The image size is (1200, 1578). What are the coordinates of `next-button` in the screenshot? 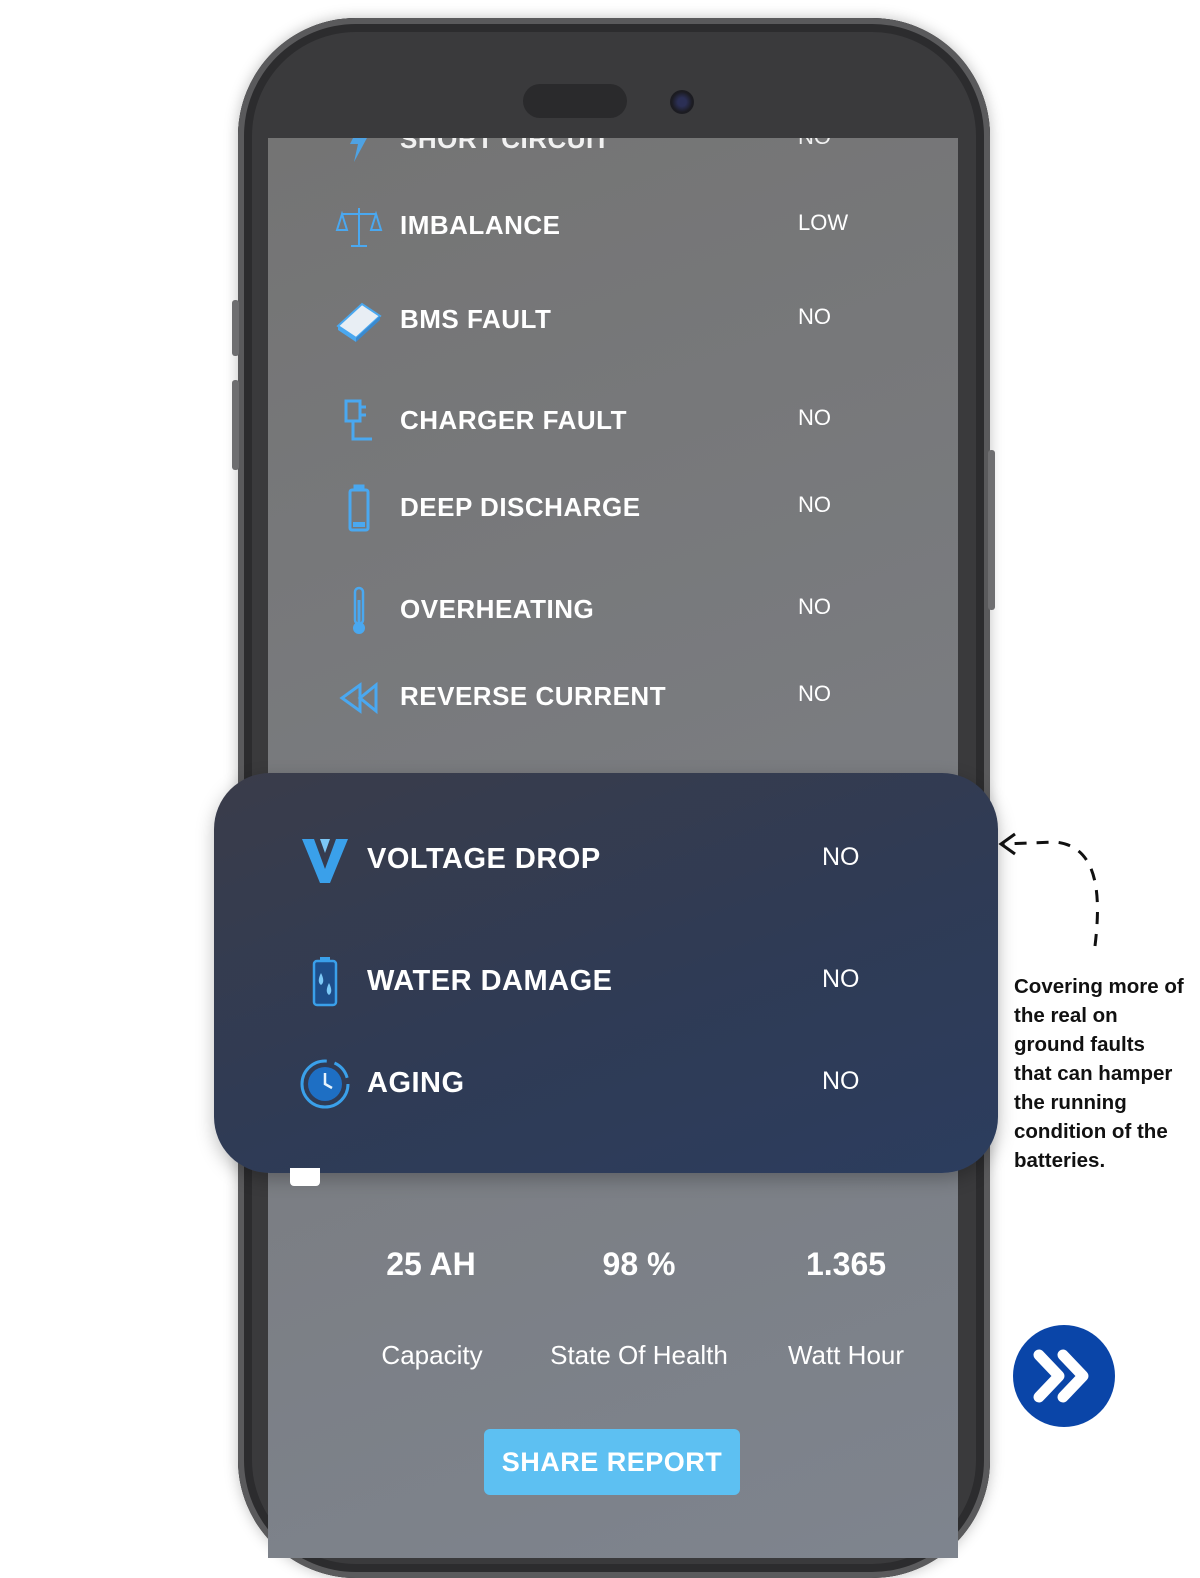 It's located at (1064, 1376).